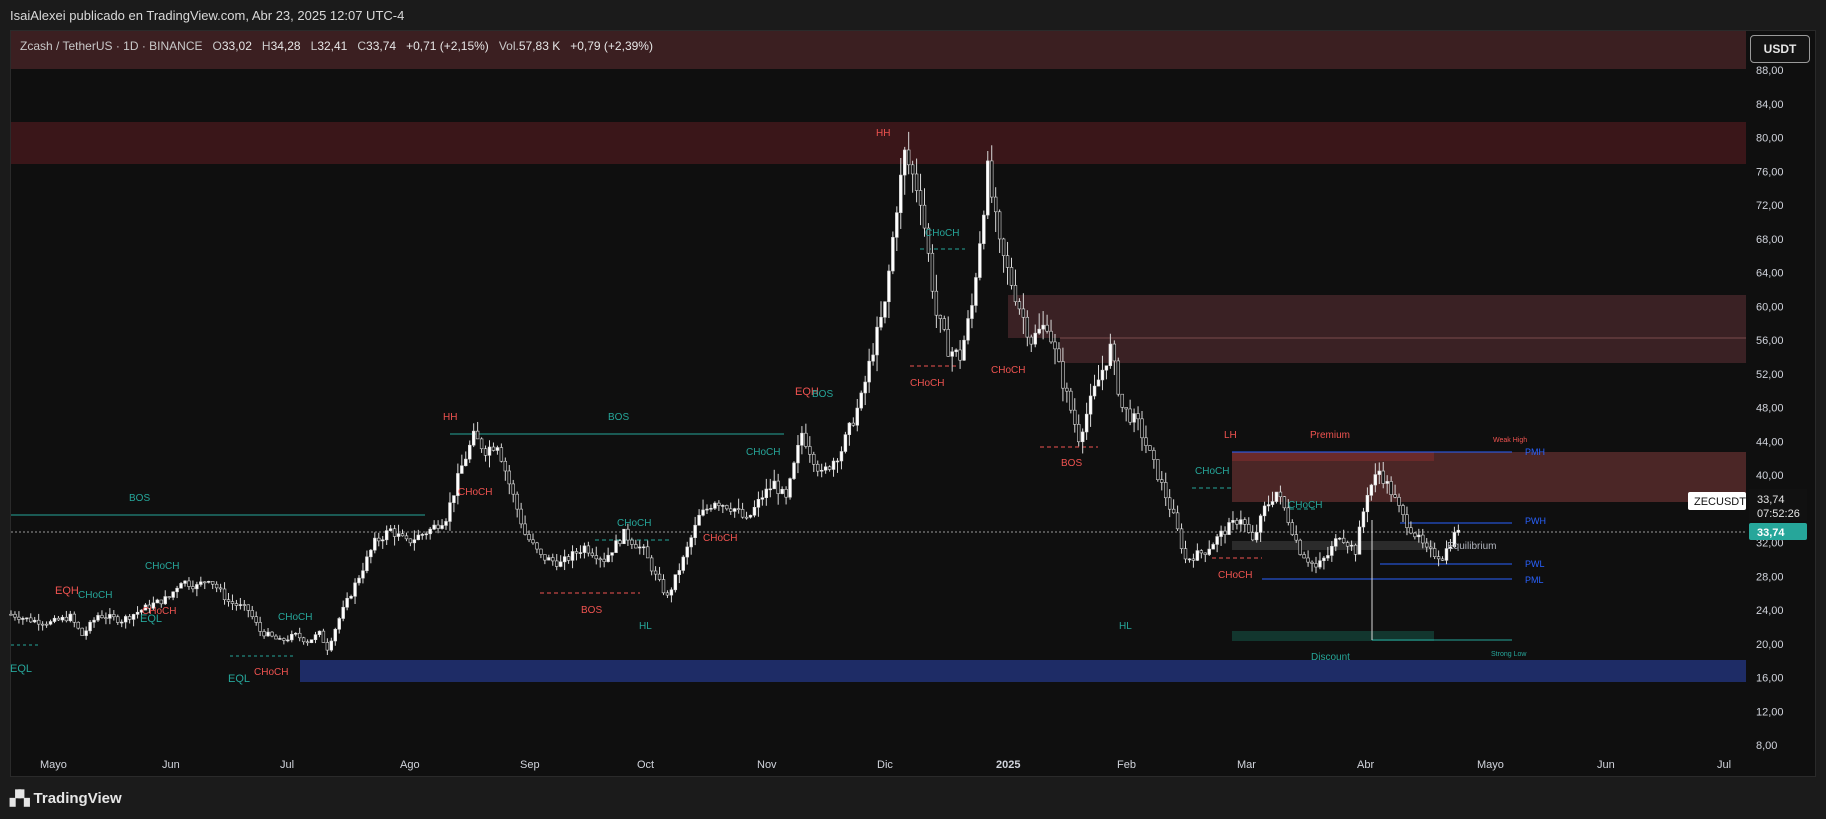  I want to click on volume-change: +0,79 (+2,39%), so click(611, 46).